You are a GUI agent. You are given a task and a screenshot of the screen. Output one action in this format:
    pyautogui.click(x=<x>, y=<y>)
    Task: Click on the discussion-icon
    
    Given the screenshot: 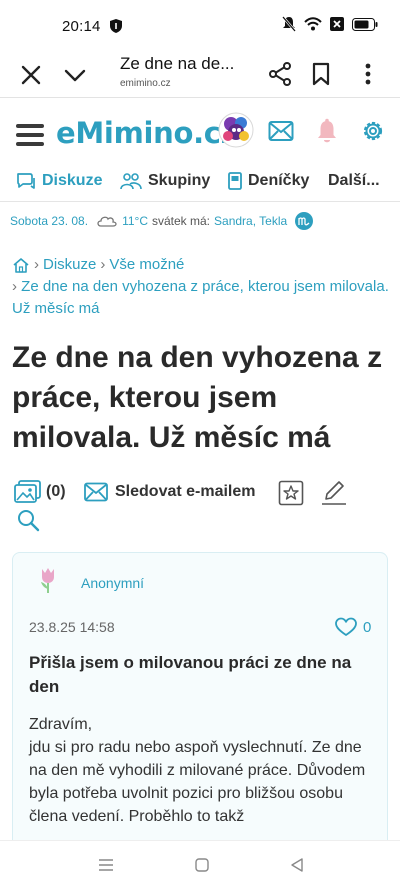 What is the action you would take?
    pyautogui.click(x=26, y=181)
    